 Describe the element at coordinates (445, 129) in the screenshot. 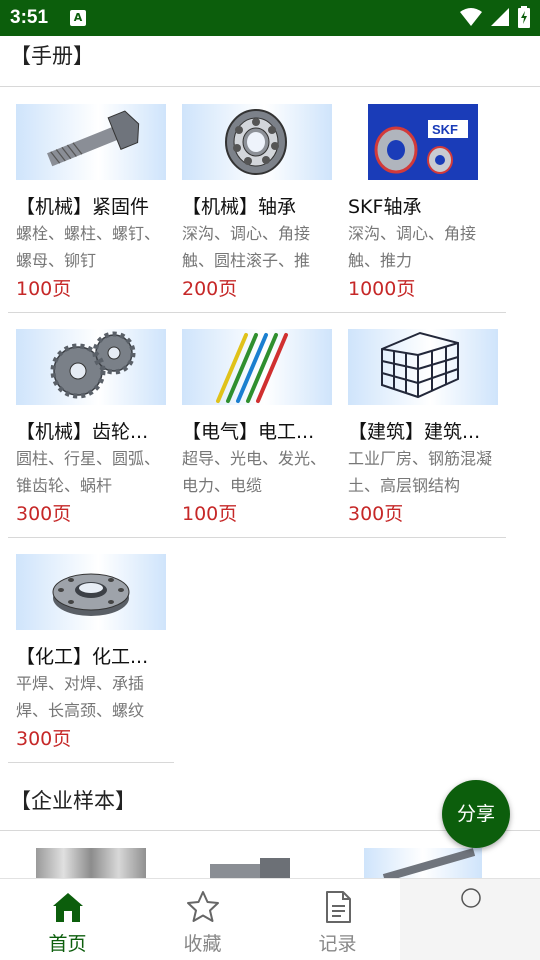

I see `svg-text: SKF` at that location.